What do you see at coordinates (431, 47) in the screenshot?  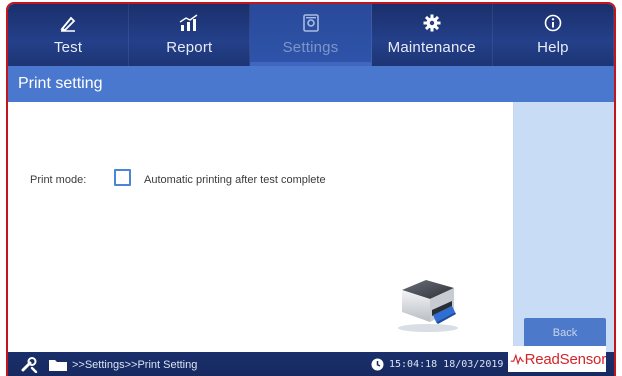 I see `tab-maintenance-label: Maintenance` at bounding box center [431, 47].